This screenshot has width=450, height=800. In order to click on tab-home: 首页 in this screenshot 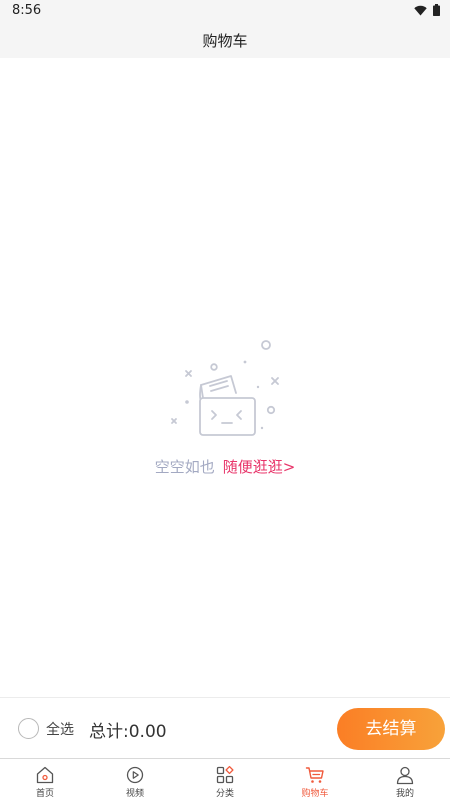, I will do `click(45, 779)`.